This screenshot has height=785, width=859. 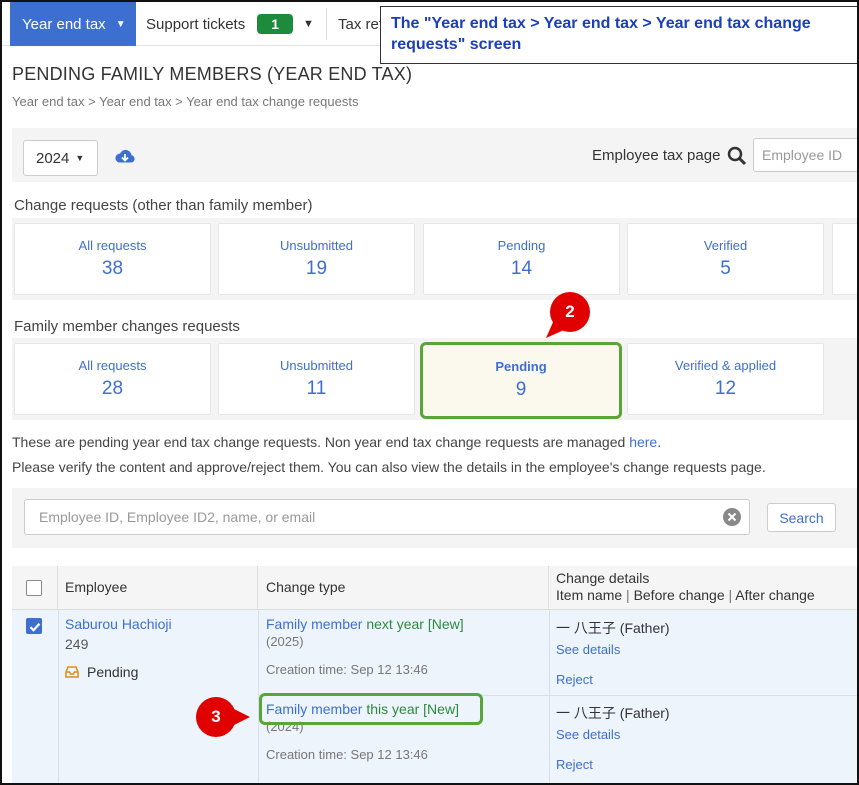 I want to click on nav-tax-returns: Tax ret, so click(x=360, y=24).